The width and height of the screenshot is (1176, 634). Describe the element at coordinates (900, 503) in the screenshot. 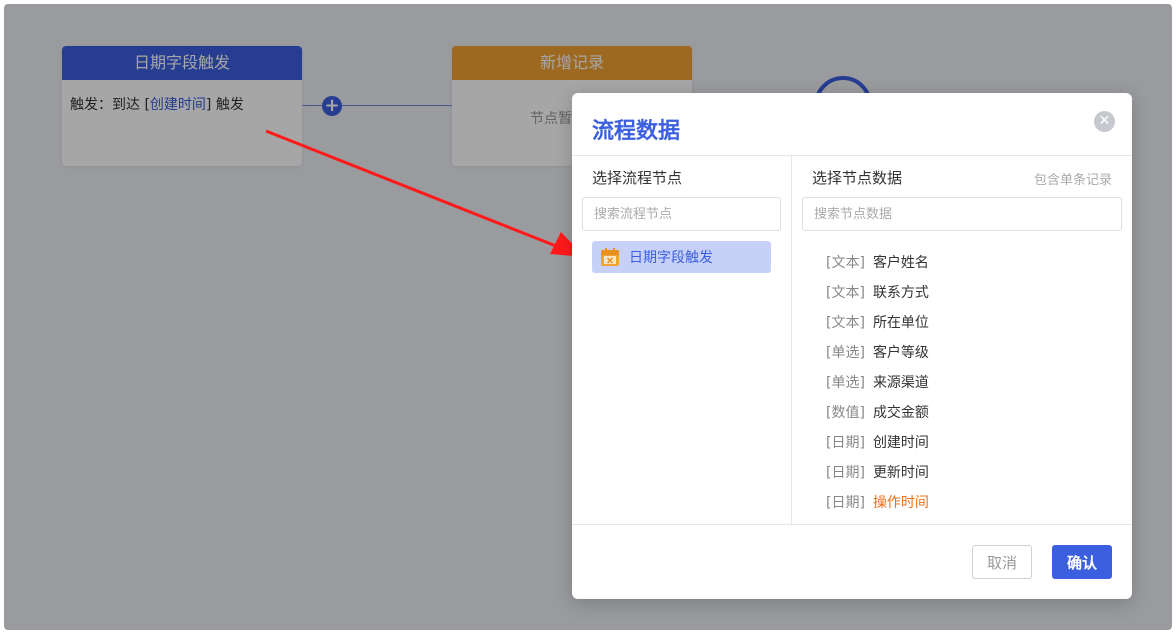

I see `field-name: 操作时间` at that location.